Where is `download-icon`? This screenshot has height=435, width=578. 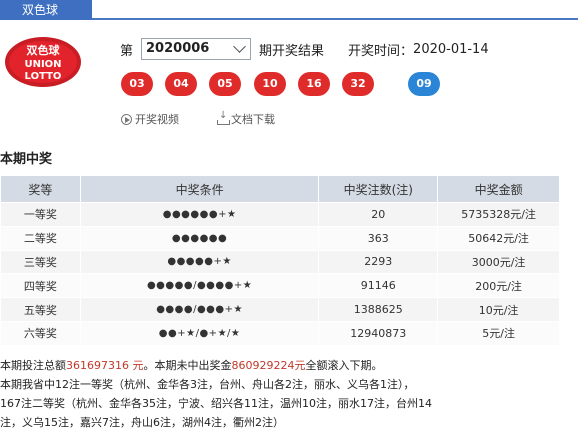
download-icon is located at coordinates (223, 117).